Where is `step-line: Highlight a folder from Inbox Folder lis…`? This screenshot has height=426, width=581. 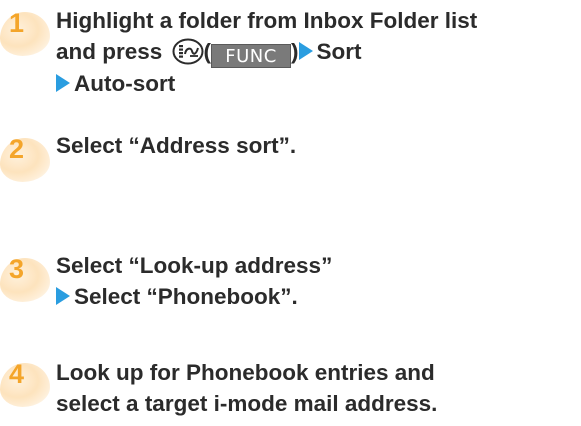
step-line: Highlight a folder from Inbox Folder lis… is located at coordinates (267, 20).